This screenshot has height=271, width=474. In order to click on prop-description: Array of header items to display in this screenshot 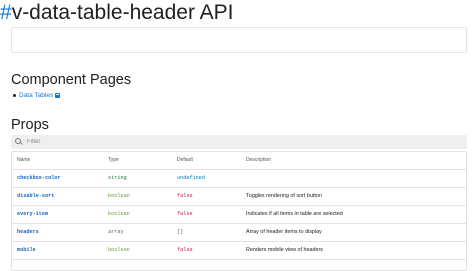, I will do `click(284, 232)`.